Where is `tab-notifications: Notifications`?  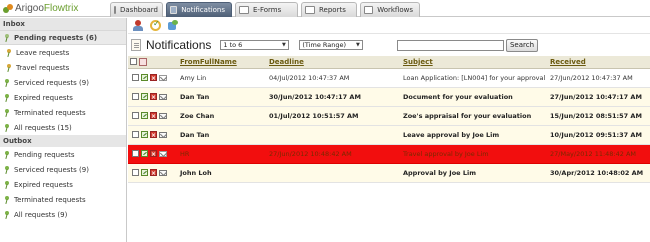
tab-notifications: Notifications is located at coordinates (199, 9).